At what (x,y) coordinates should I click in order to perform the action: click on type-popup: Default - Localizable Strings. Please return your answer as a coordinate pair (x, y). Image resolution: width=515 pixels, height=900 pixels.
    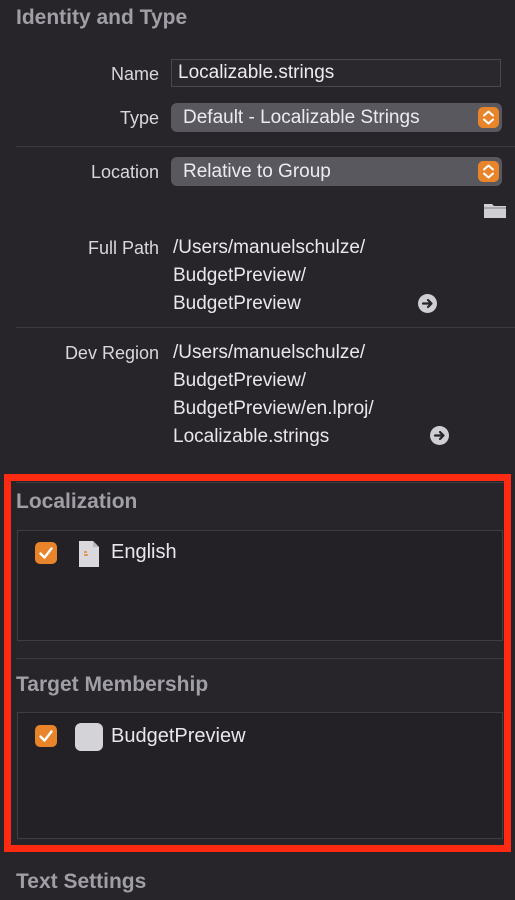
    Looking at the image, I should click on (336, 117).